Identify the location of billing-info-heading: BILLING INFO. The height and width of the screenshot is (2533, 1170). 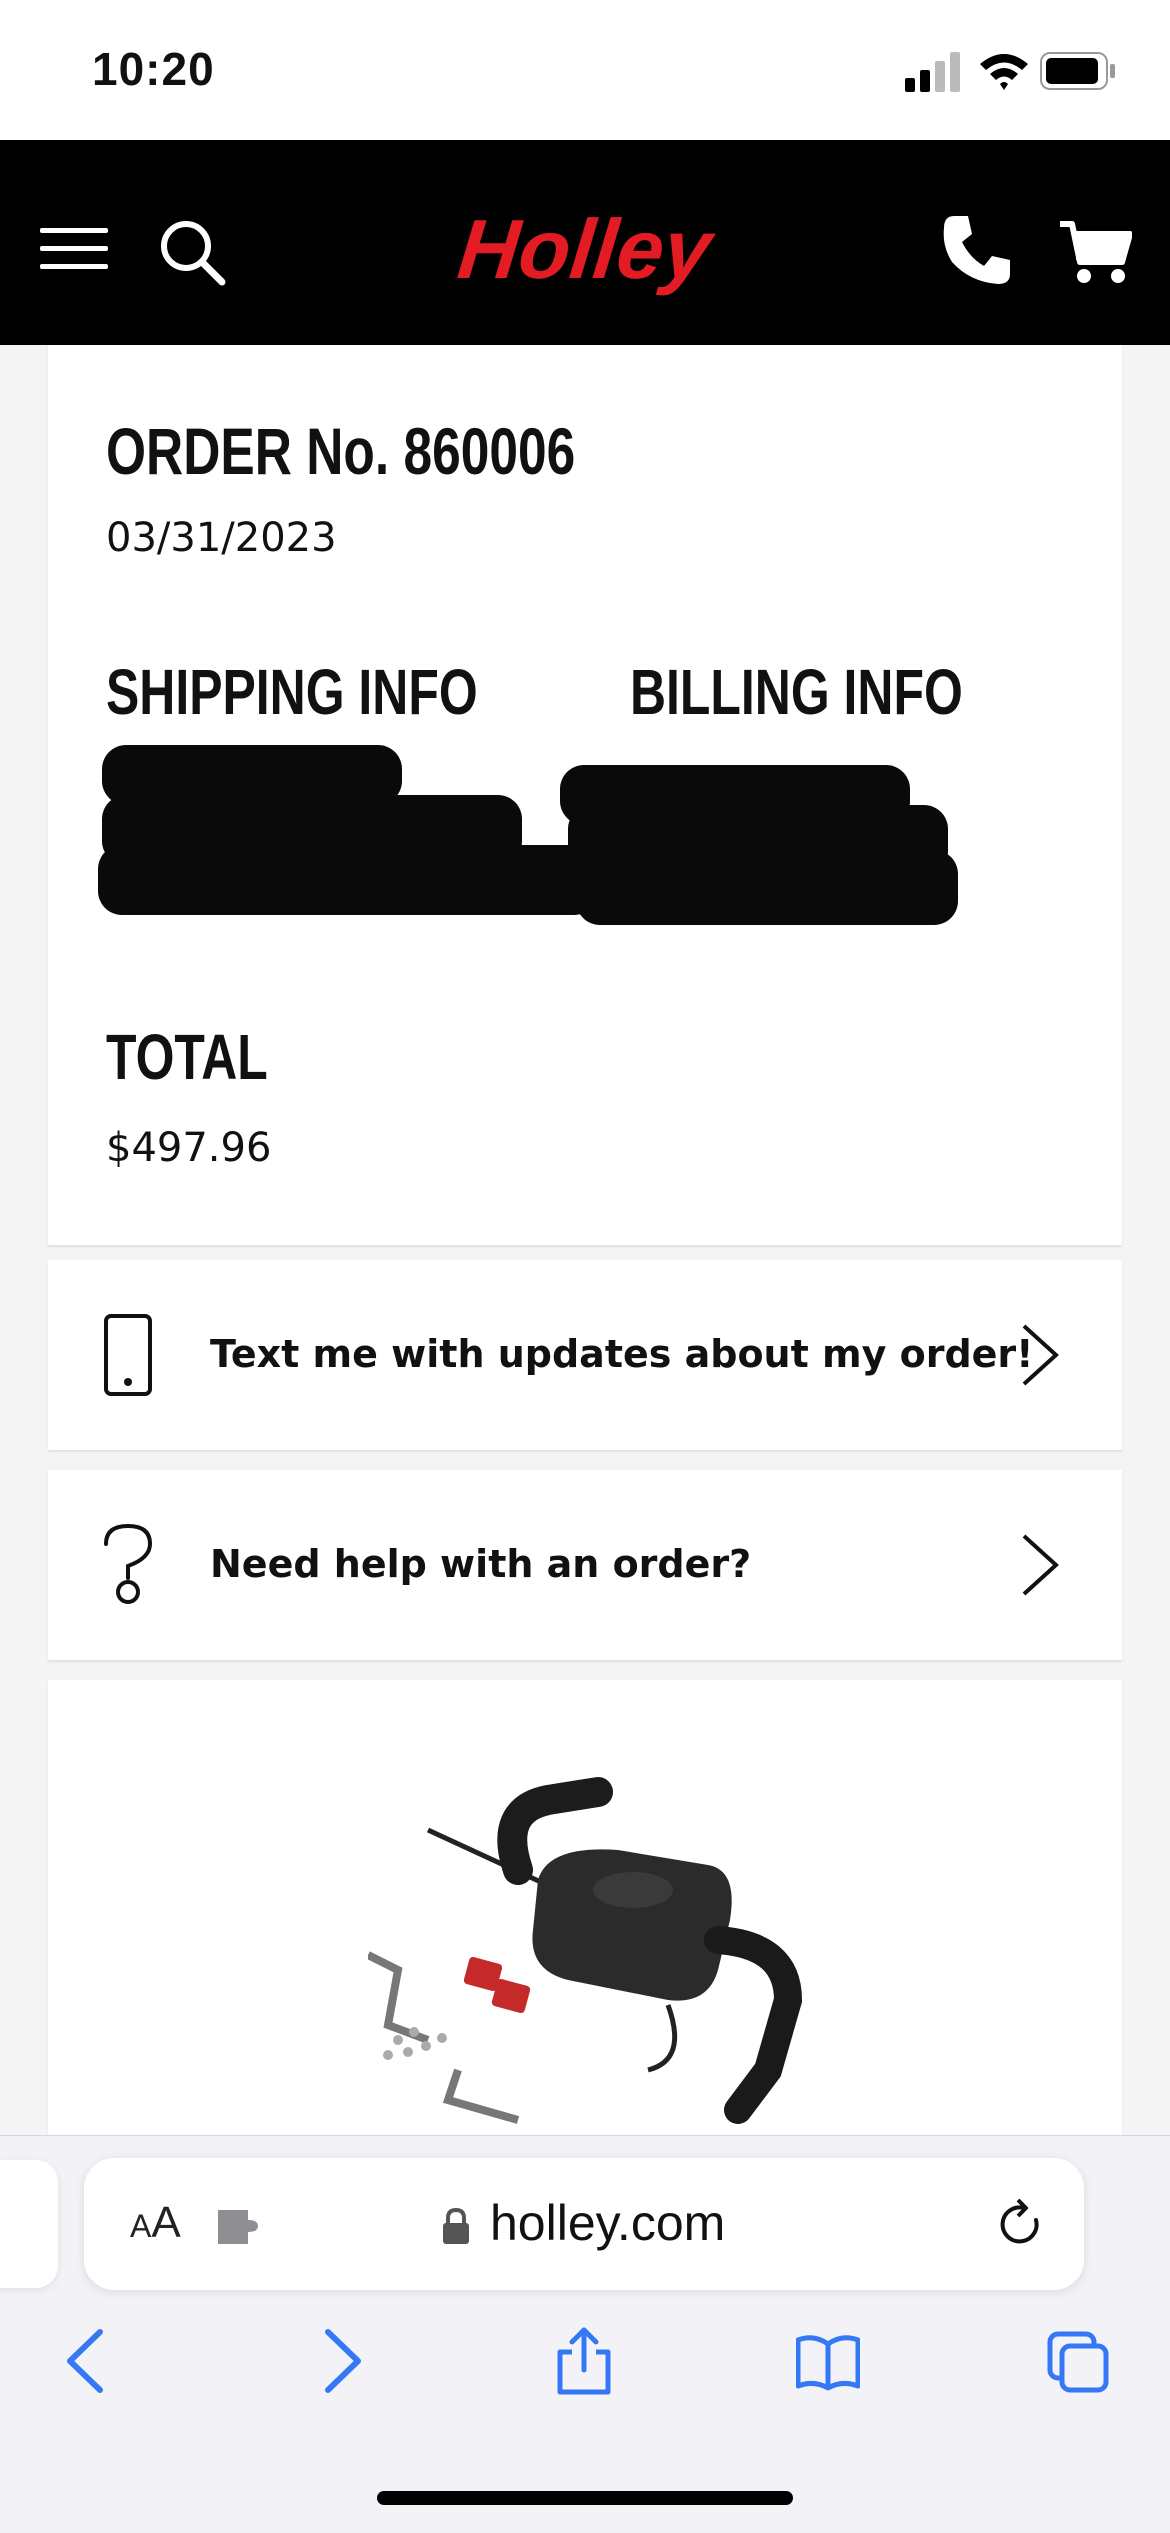
(796, 692).